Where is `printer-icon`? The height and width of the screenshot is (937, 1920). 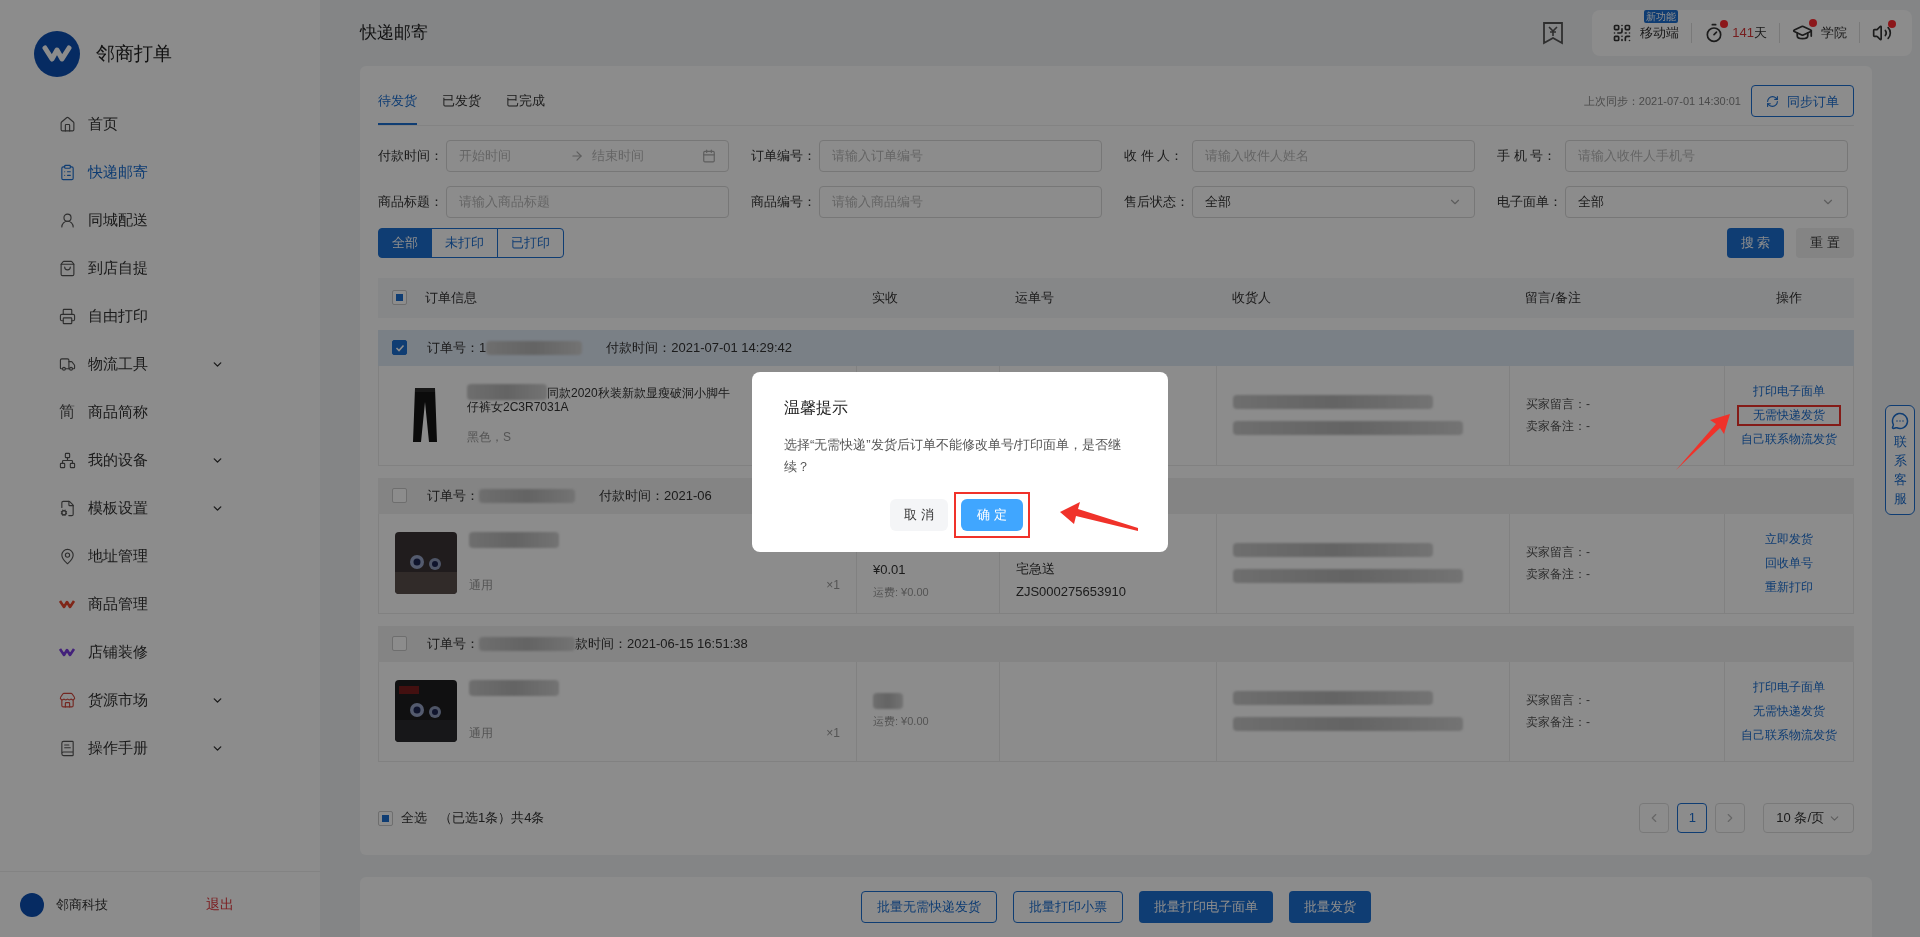
printer-icon is located at coordinates (67, 316).